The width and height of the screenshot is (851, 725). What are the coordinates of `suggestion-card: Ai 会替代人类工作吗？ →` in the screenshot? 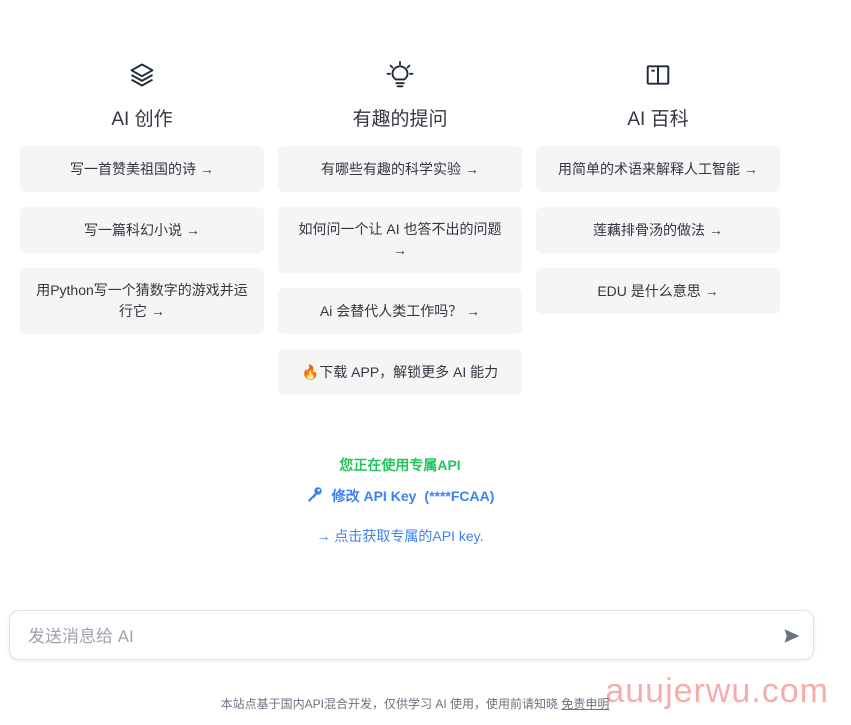 It's located at (400, 311).